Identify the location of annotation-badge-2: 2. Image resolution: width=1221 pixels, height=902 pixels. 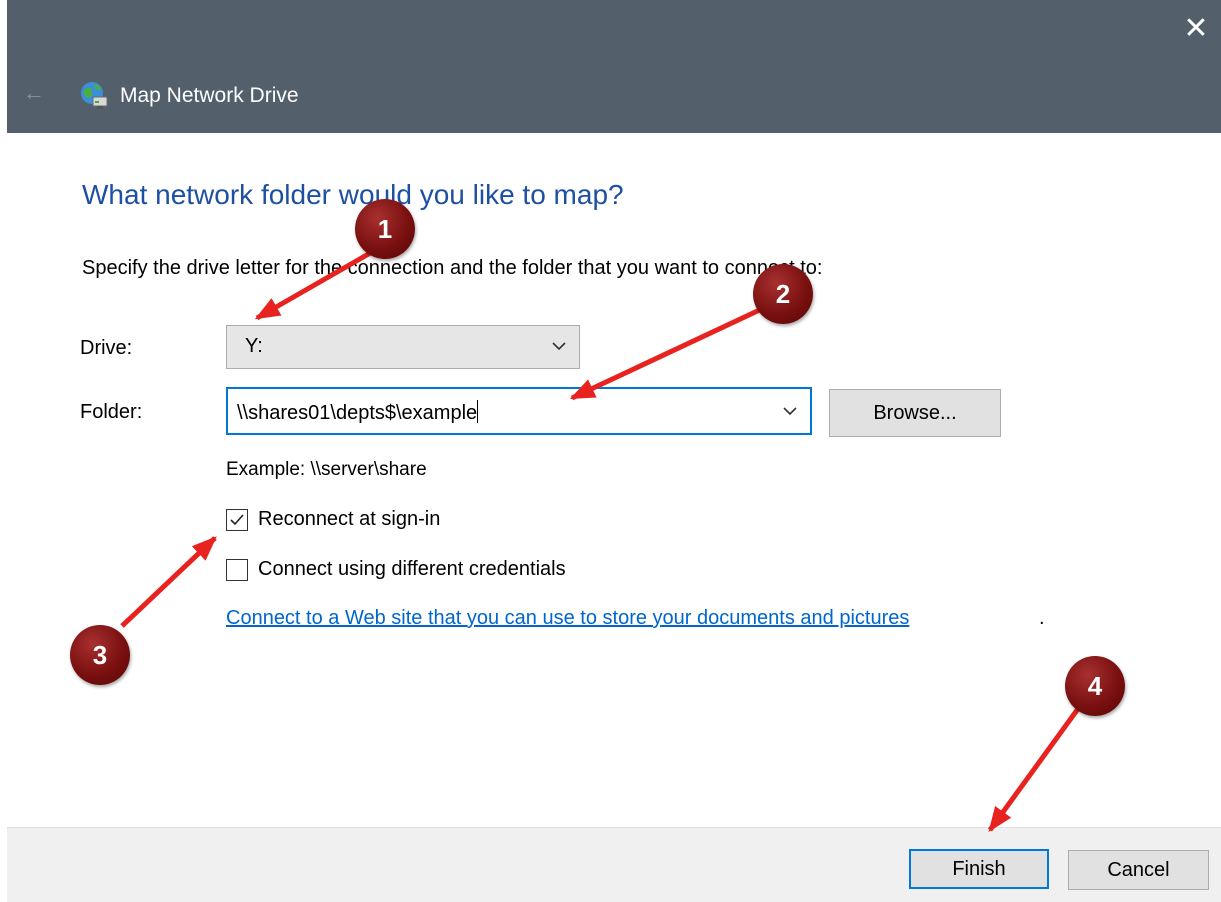
(783, 294).